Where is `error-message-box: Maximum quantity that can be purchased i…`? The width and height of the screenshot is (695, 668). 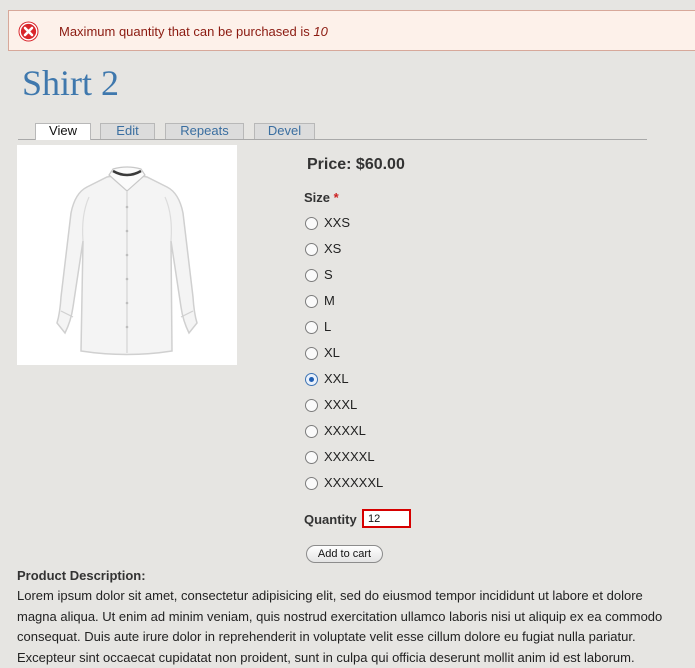
error-message-box: Maximum quantity that can be purchased i… is located at coordinates (351, 30).